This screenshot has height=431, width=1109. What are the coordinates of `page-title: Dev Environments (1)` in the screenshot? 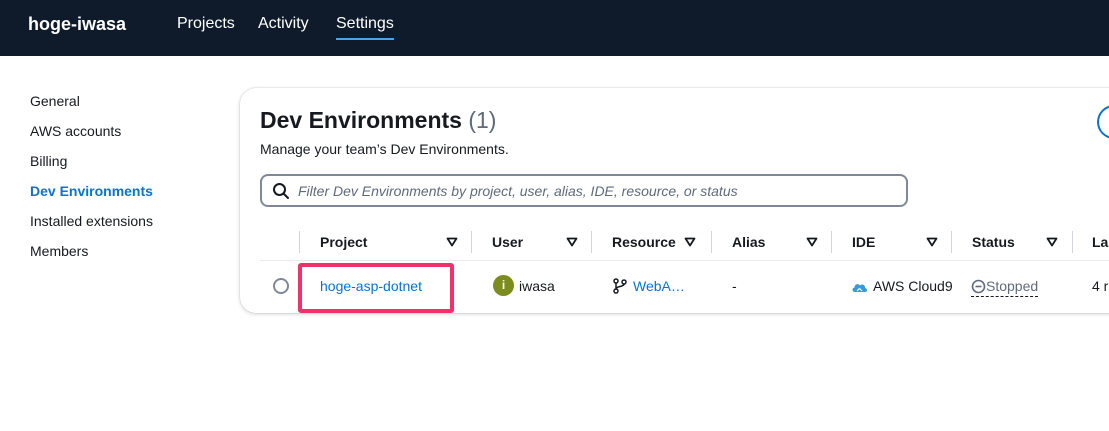 It's located at (378, 120).